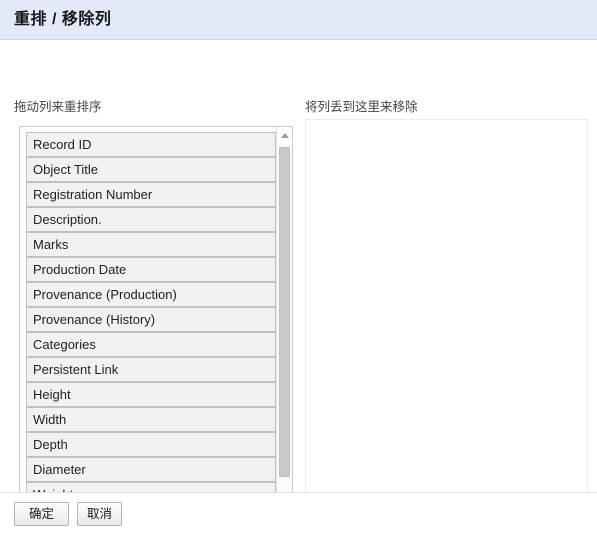  What do you see at coordinates (63, 19) in the screenshot?
I see `page-title: 重排 / 移除列` at bounding box center [63, 19].